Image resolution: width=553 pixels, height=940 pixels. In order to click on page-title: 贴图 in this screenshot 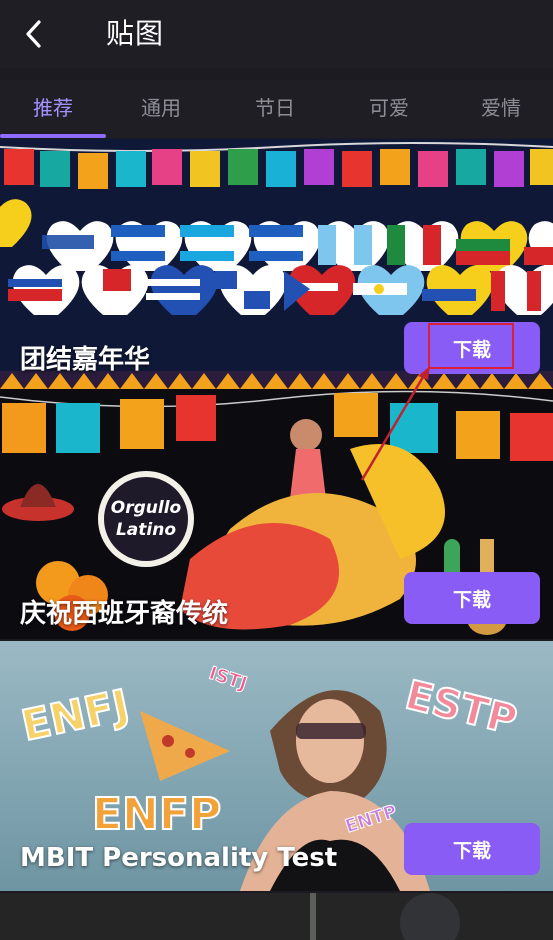, I will do `click(135, 33)`.